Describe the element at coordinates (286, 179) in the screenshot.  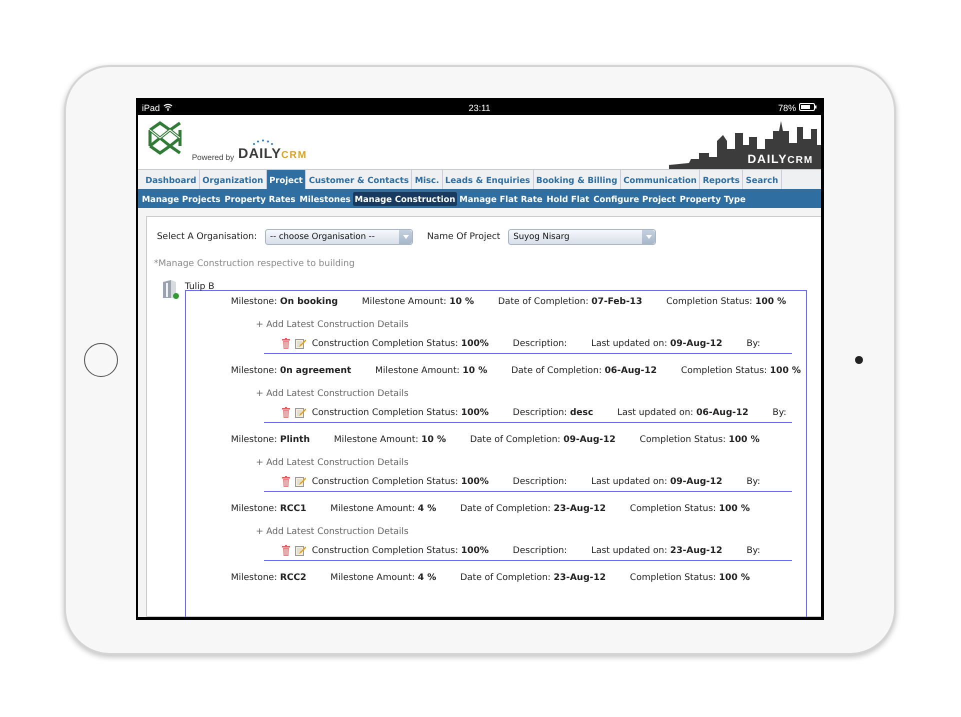
I see `nav-tab: Project` at that location.